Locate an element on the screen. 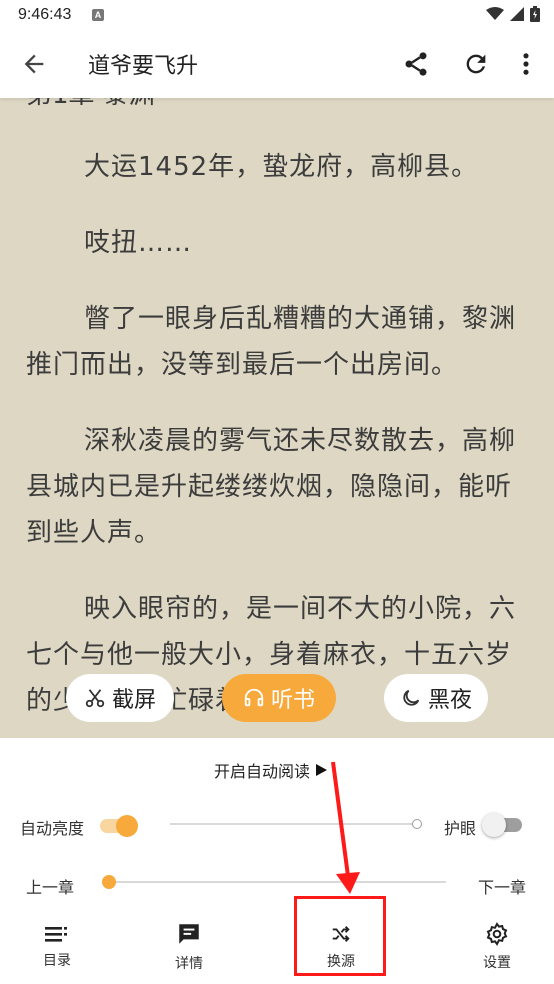 The height and width of the screenshot is (984, 554). refresh-icon is located at coordinates (476, 64).